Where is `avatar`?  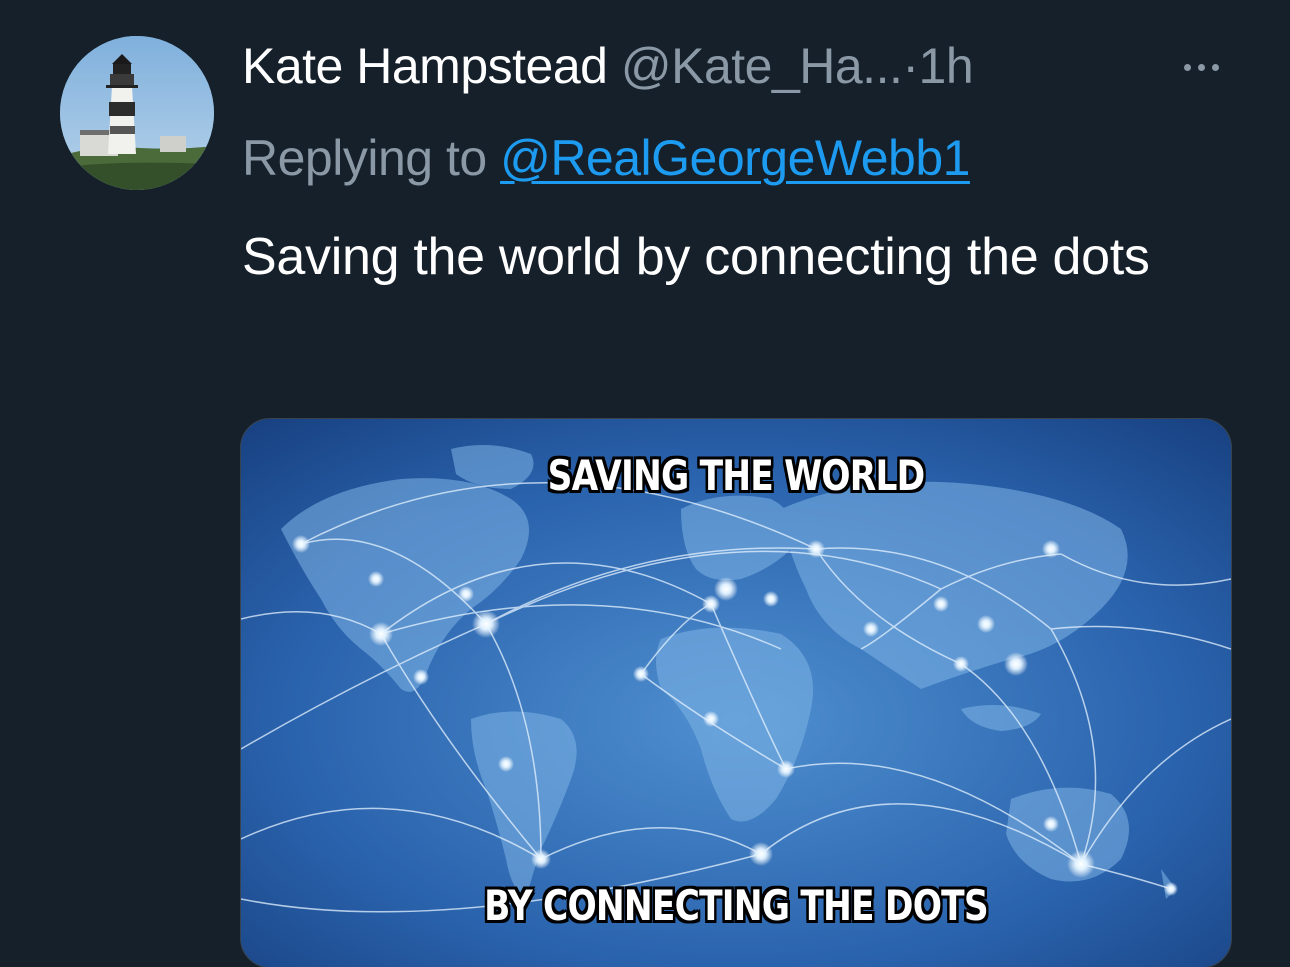 avatar is located at coordinates (137, 113).